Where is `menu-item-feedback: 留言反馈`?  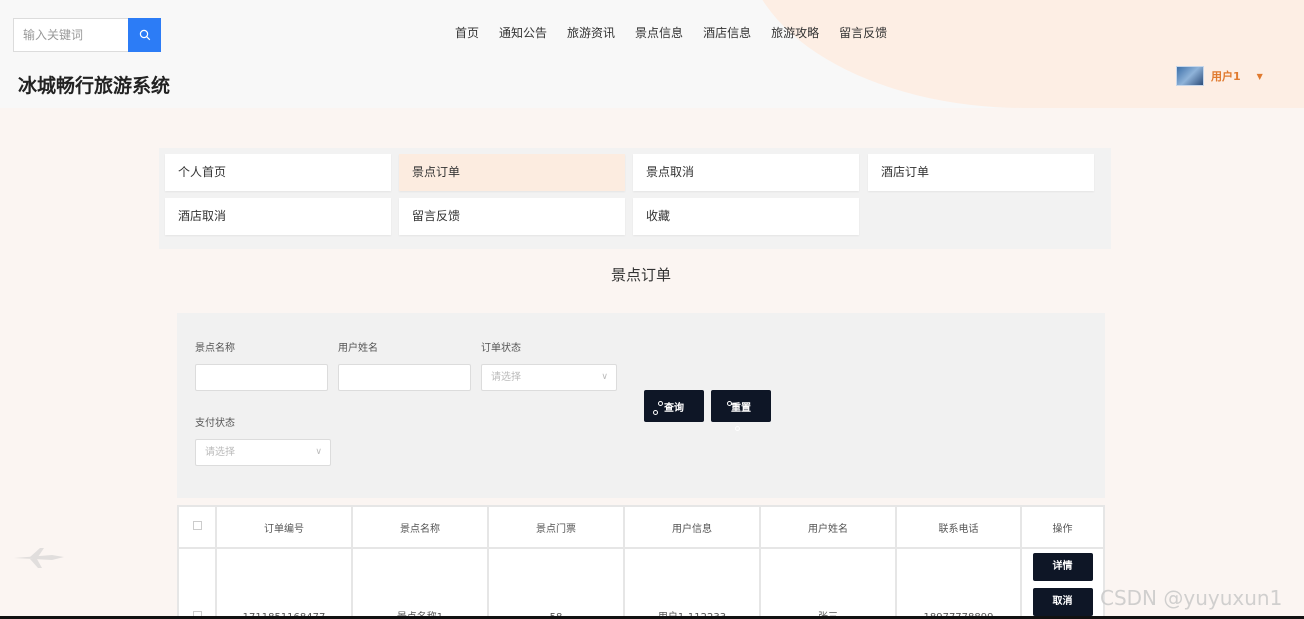
menu-item-feedback: 留言反馈 is located at coordinates (512, 216).